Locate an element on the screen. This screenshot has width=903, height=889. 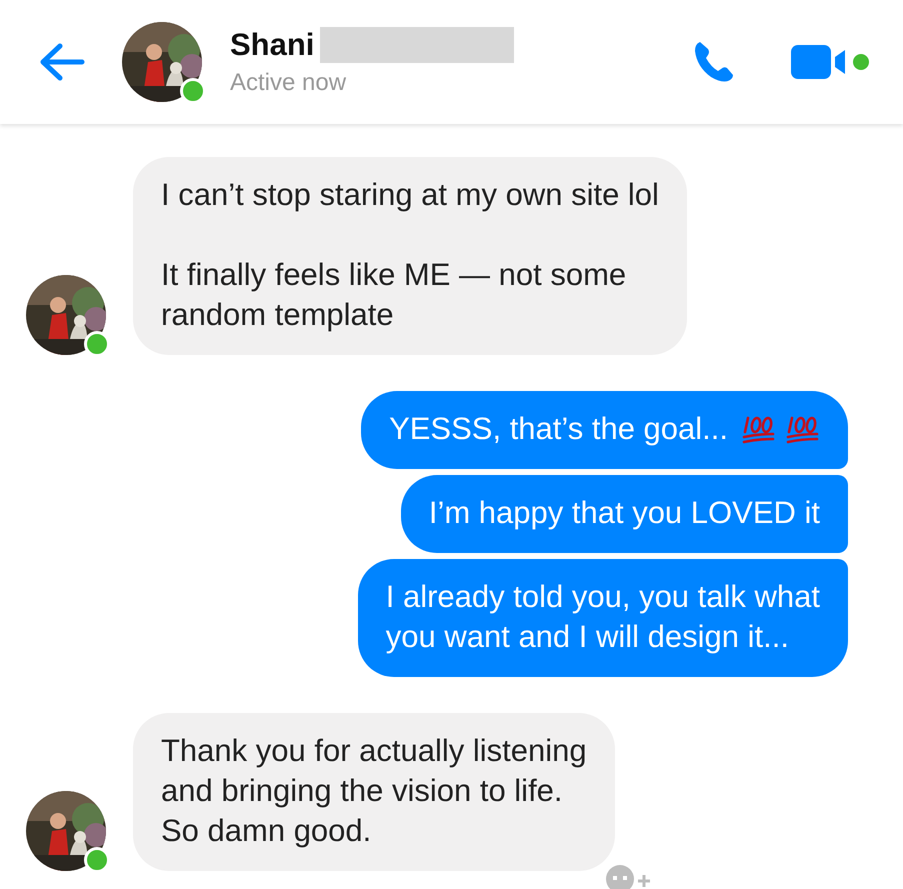
active-status: Active now is located at coordinates (289, 83).